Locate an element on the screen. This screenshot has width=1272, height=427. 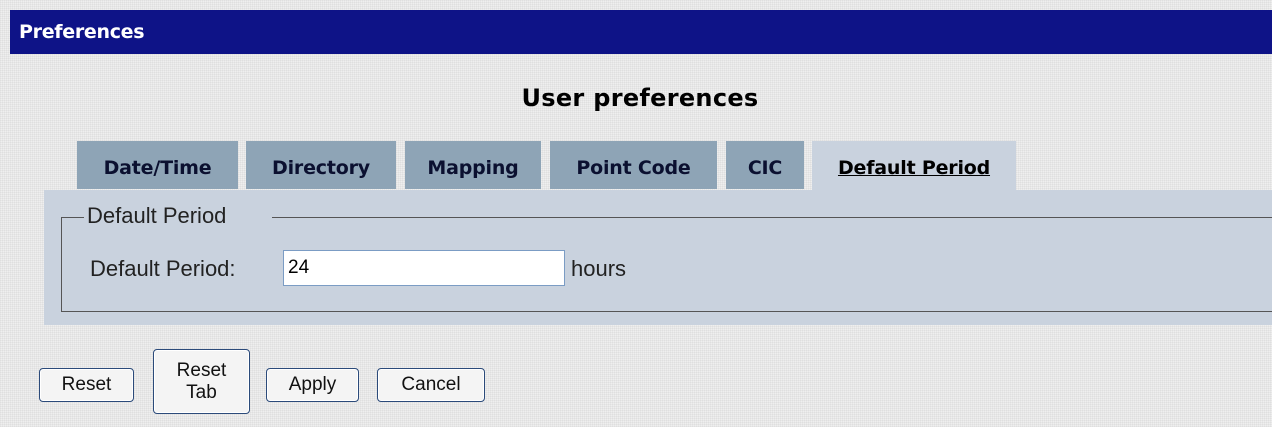
reset-button: Reset is located at coordinates (86, 385).